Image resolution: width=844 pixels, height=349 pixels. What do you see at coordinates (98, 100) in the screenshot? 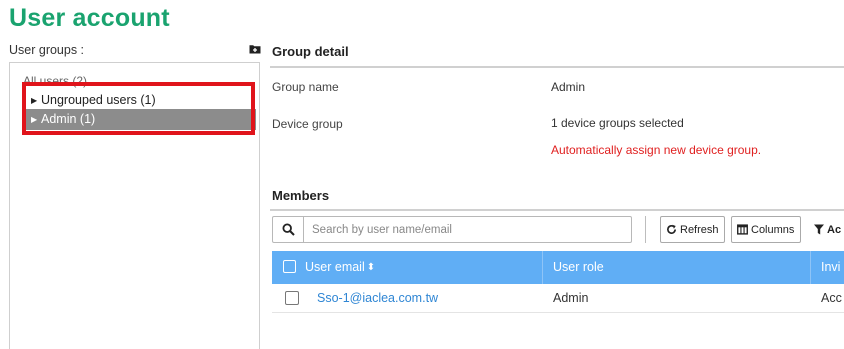
I see `group-item-label: Ungrouped users (1)` at bounding box center [98, 100].